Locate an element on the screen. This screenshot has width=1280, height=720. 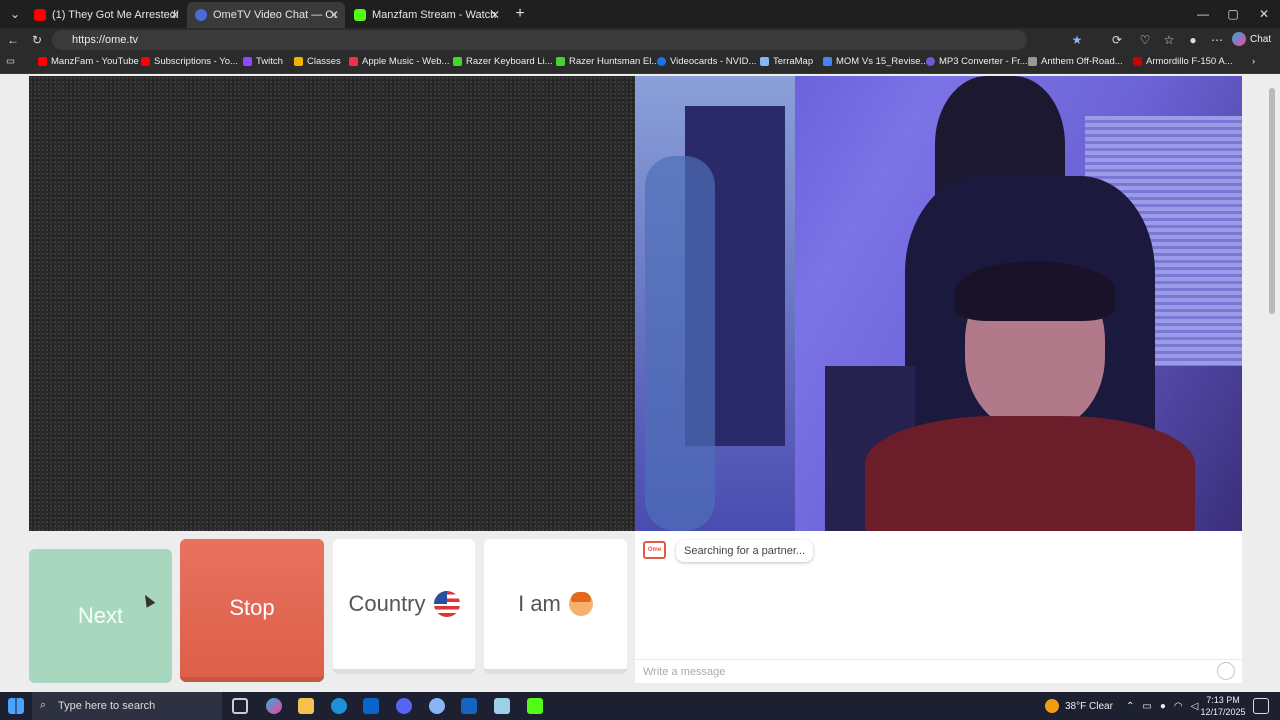
bookmark-label: Twitch is located at coordinates (269, 61).